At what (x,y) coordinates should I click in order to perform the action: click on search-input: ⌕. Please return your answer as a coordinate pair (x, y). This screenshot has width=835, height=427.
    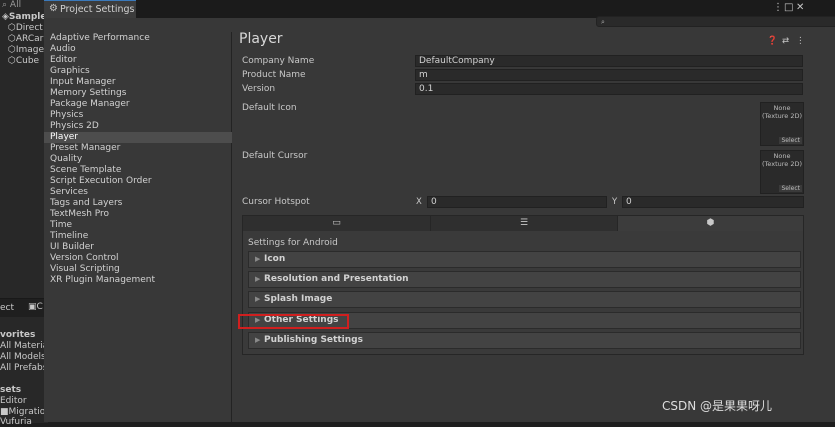
    Looking at the image, I should click on (715, 21).